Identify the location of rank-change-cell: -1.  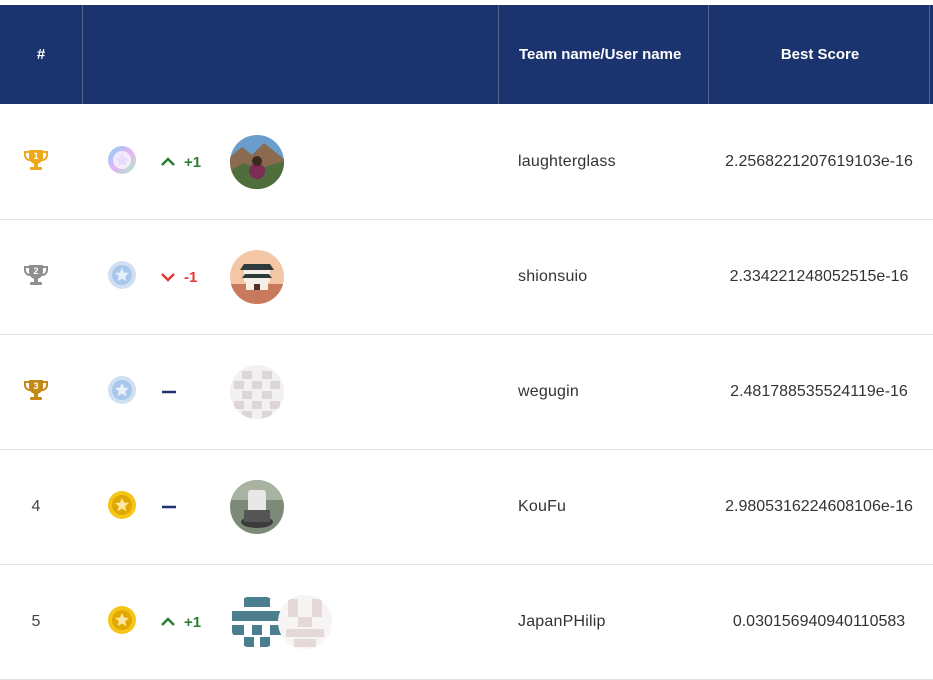
(190, 277).